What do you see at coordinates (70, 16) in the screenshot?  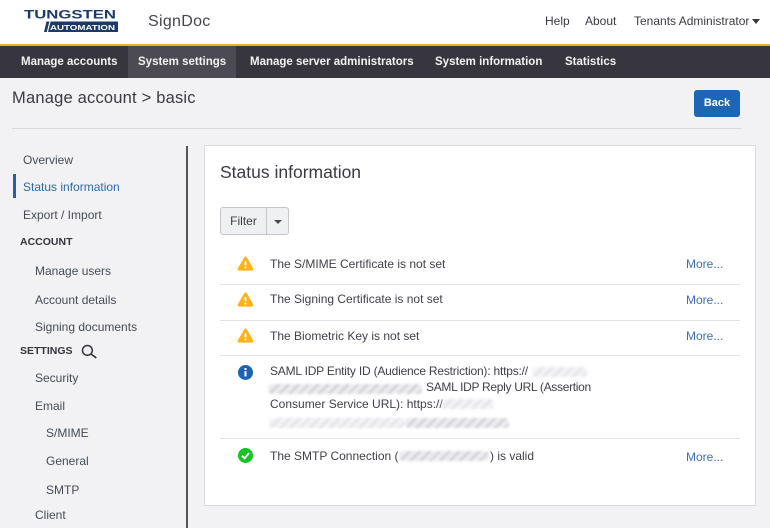 I see `svg-text: TUNGSTEN` at bounding box center [70, 16].